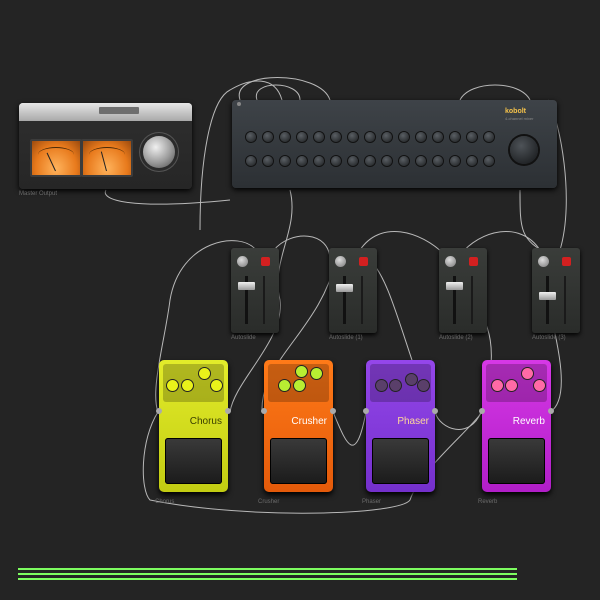 Image resolution: width=600 pixels, height=600 pixels. I want to click on pedal-title: Crusher, so click(309, 421).